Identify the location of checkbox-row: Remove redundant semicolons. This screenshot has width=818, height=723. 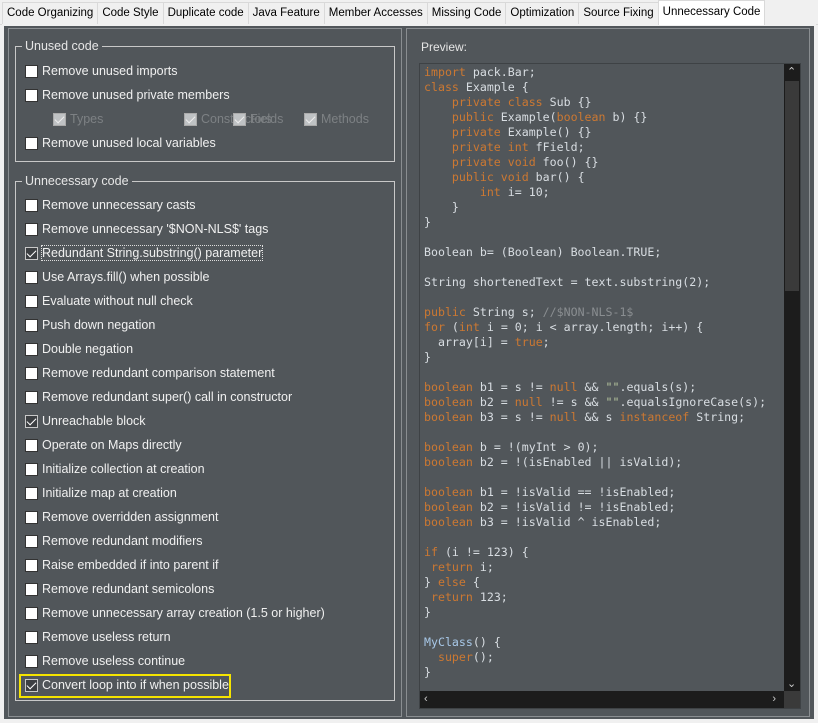
(119, 589).